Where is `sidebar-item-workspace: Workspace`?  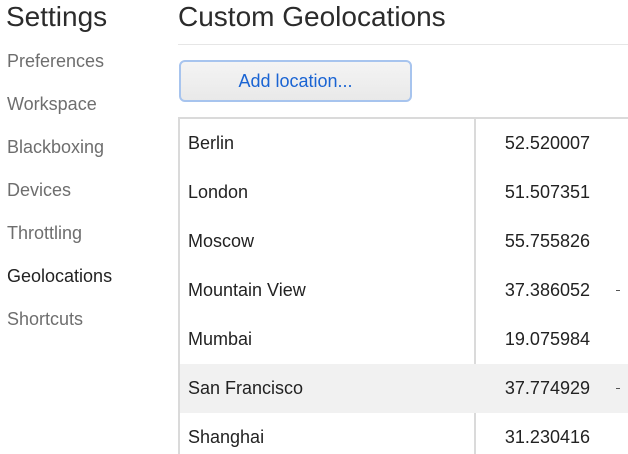
sidebar-item-workspace: Workspace is located at coordinates (85, 114).